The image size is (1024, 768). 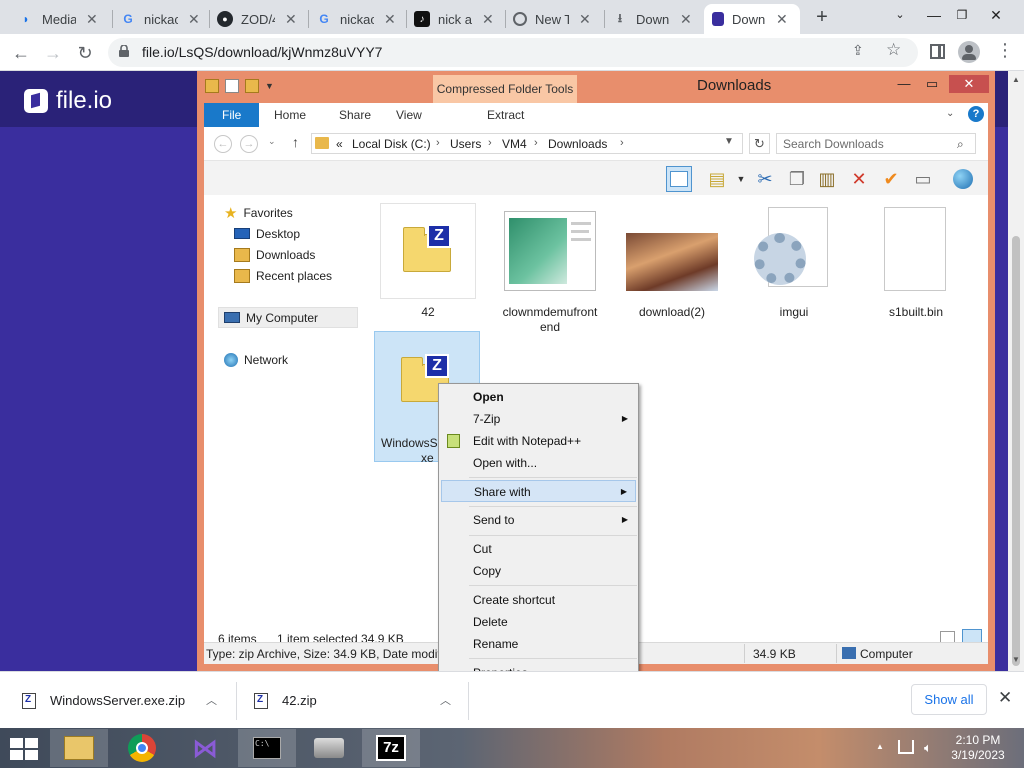 What do you see at coordinates (257, 19) in the screenshot?
I see `browser-tab-3: ● ZOD/4 ✕` at bounding box center [257, 19].